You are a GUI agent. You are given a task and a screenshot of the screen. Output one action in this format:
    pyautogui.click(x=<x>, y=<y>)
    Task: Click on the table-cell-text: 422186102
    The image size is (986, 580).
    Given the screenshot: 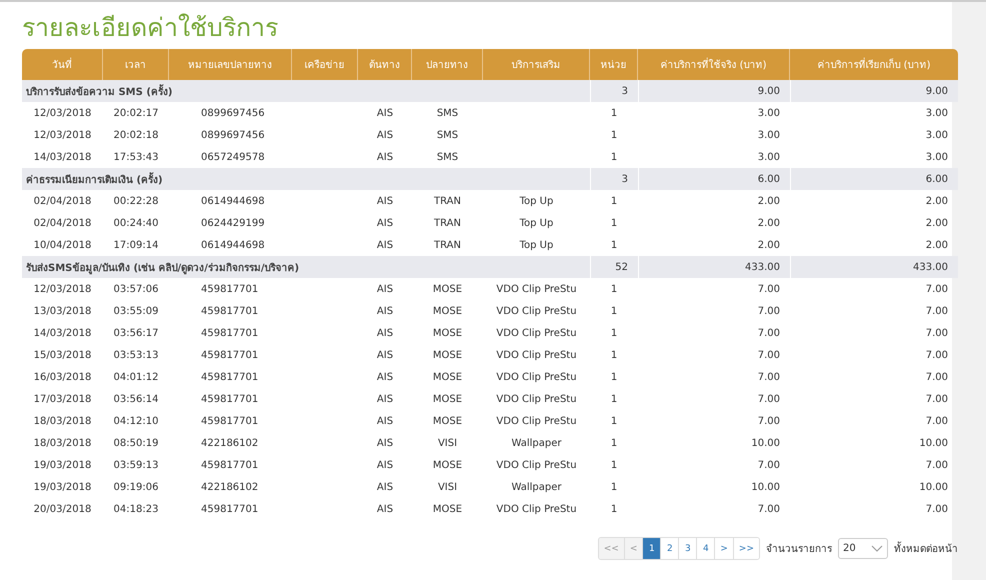 What is the action you would take?
    pyautogui.click(x=230, y=443)
    